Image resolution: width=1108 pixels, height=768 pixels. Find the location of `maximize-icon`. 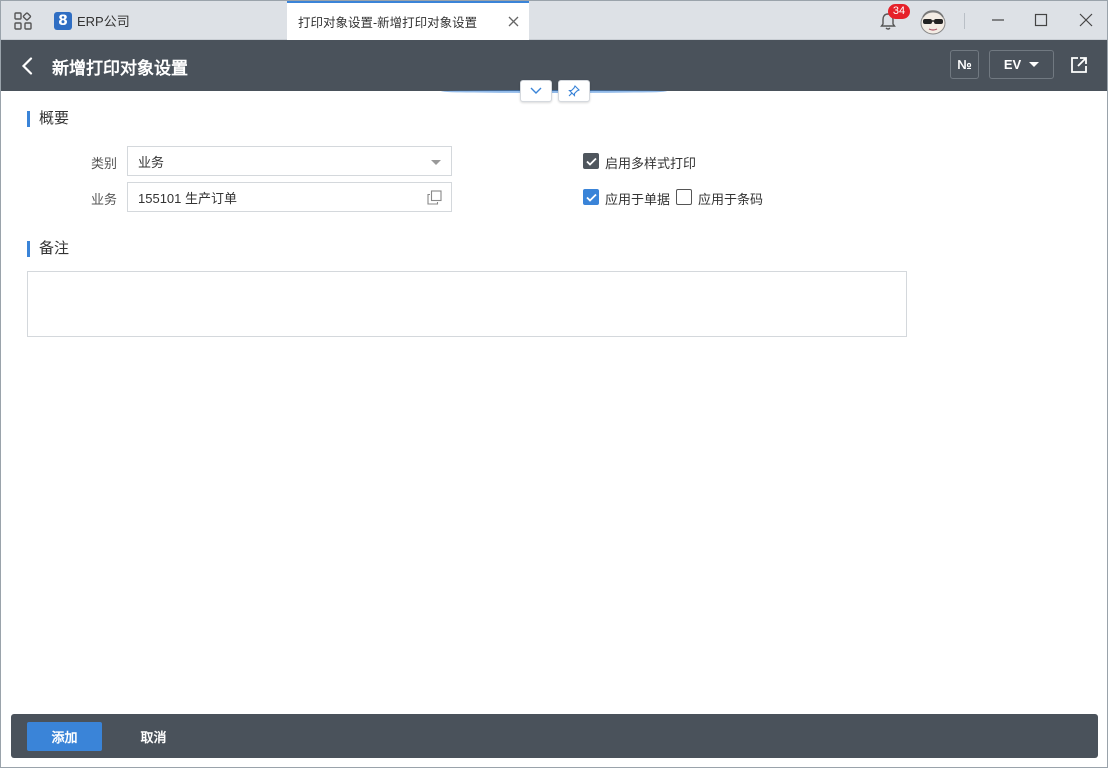

maximize-icon is located at coordinates (1041, 20).